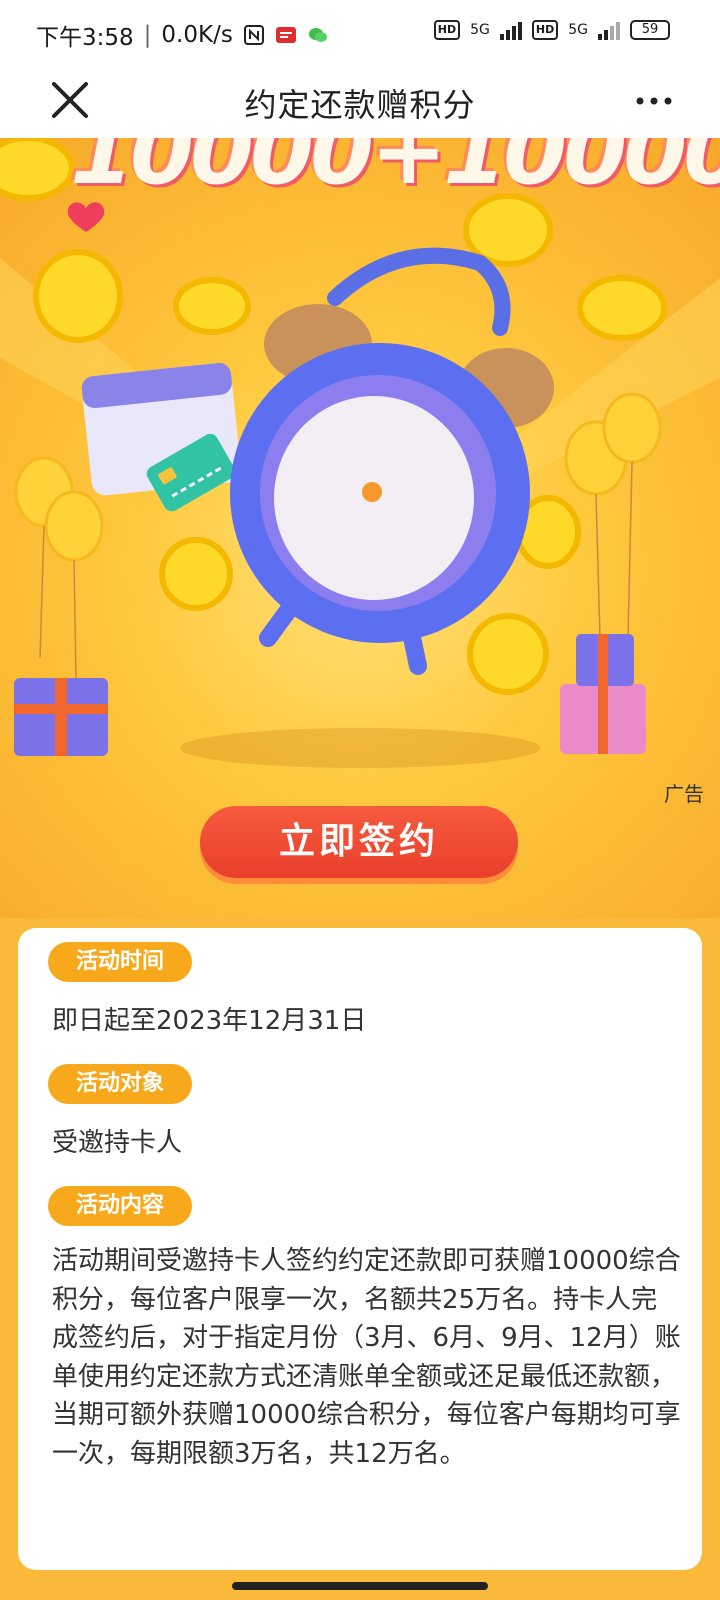 This screenshot has height=1600, width=720. I want to click on status-left: 下午3:58 | 0.0K/s, so click(182, 35).